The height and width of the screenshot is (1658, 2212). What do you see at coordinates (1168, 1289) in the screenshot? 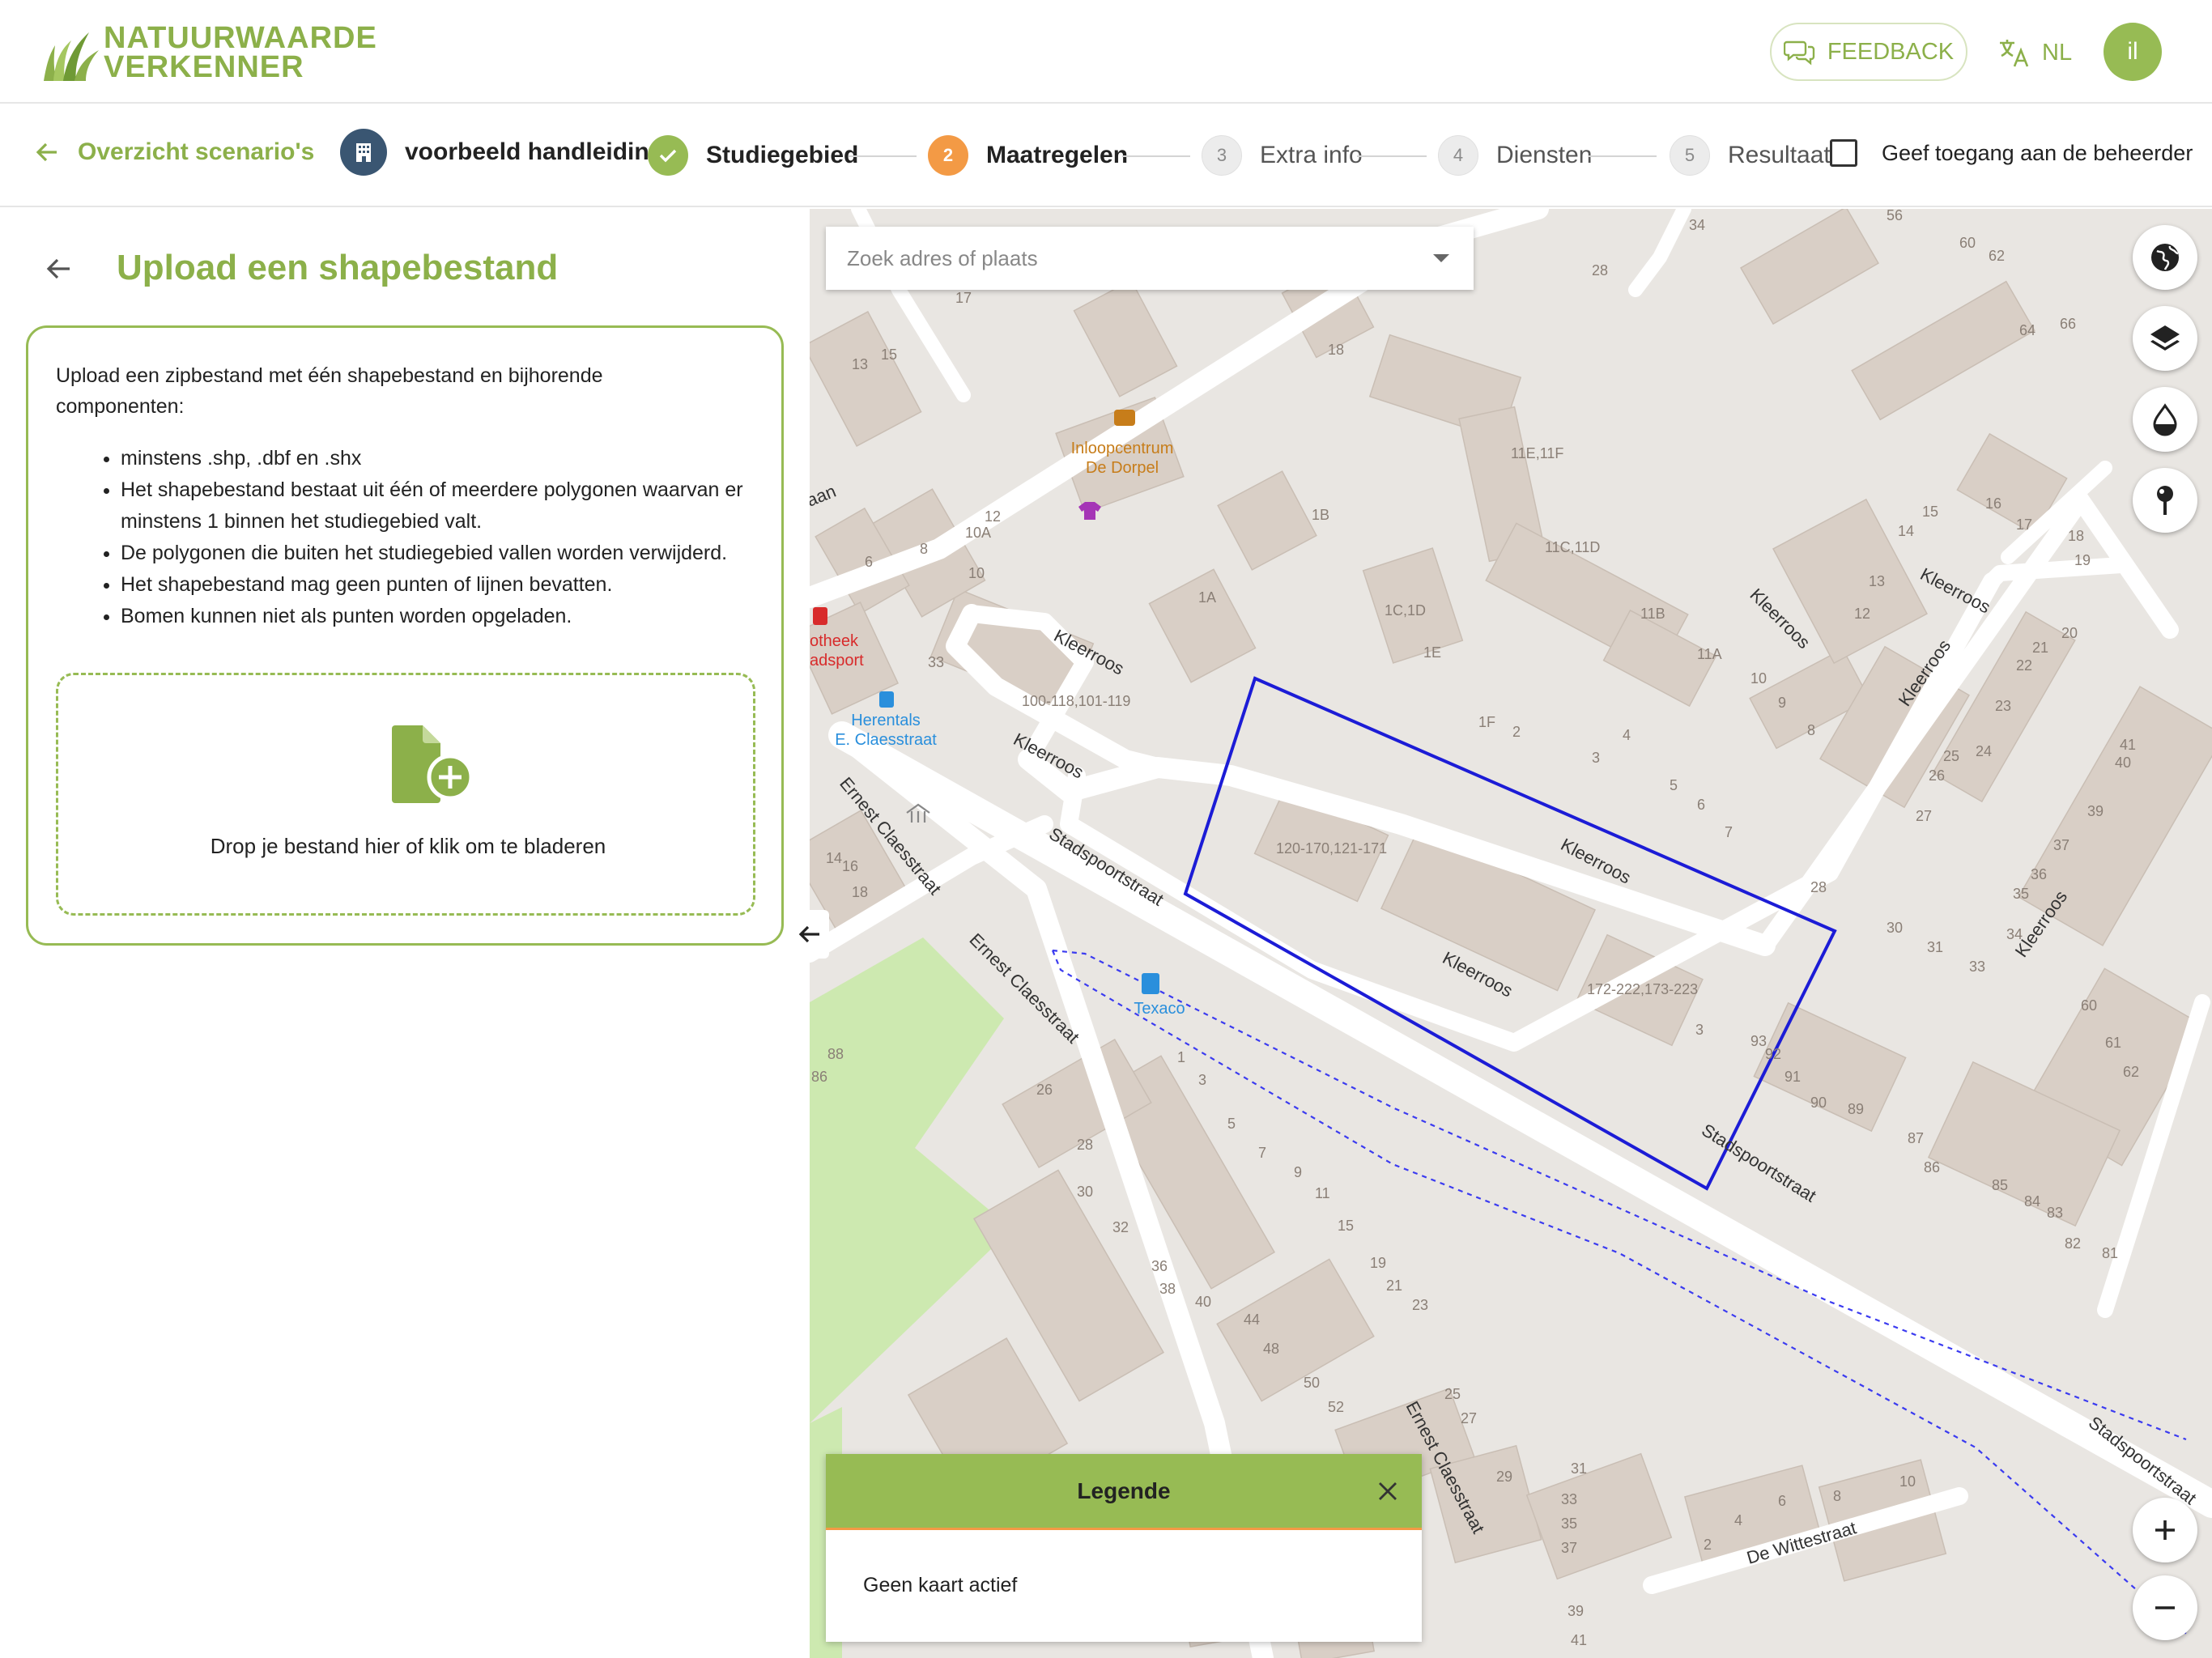
I see `house-number: 38` at bounding box center [1168, 1289].